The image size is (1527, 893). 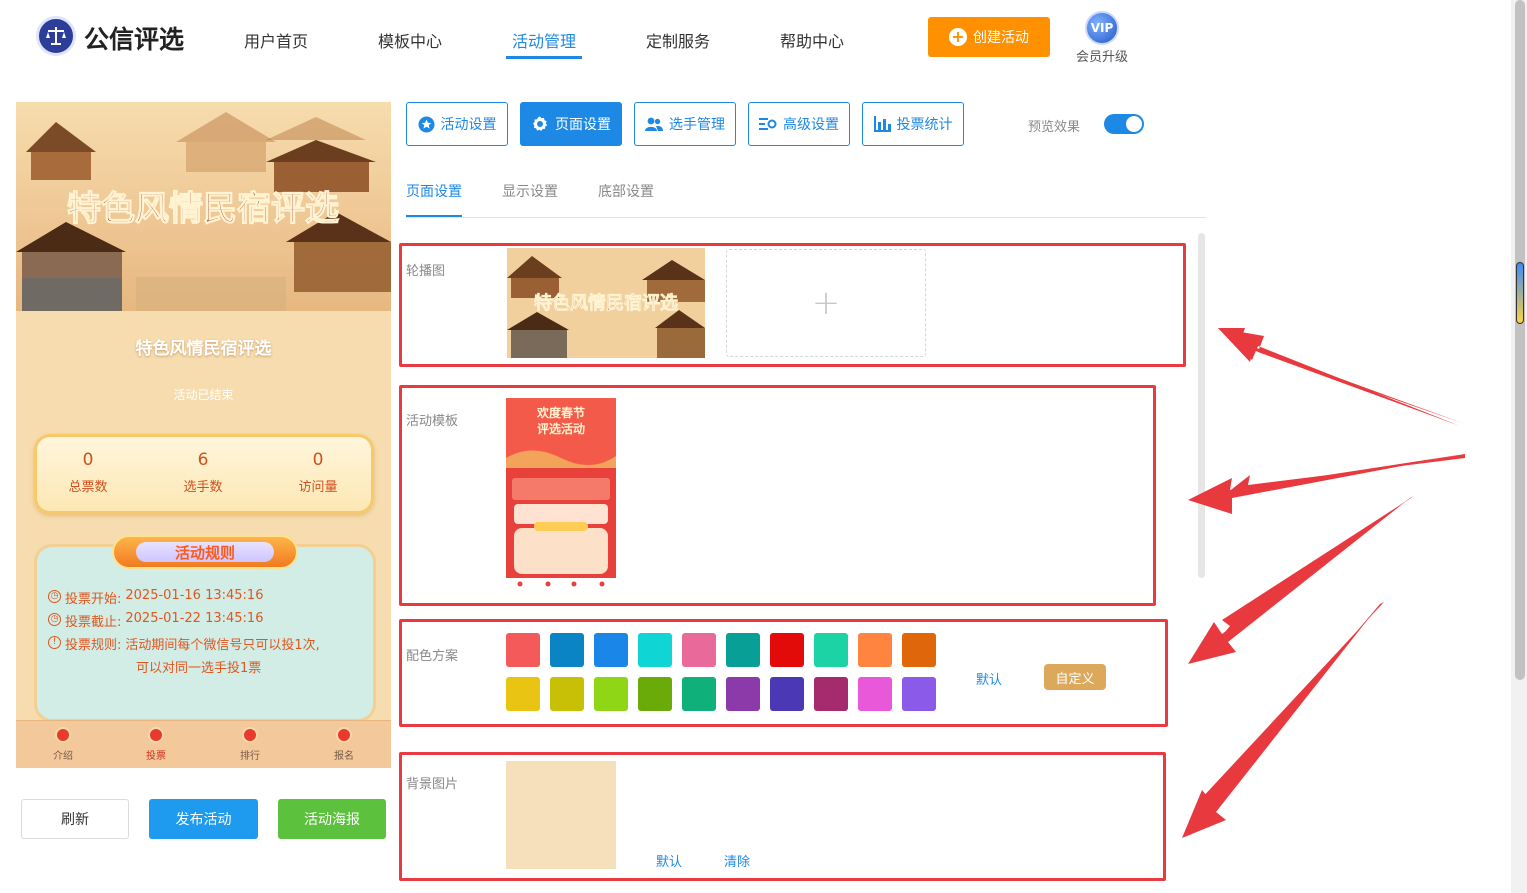 What do you see at coordinates (63, 735) in the screenshot?
I see `intro-icon` at bounding box center [63, 735].